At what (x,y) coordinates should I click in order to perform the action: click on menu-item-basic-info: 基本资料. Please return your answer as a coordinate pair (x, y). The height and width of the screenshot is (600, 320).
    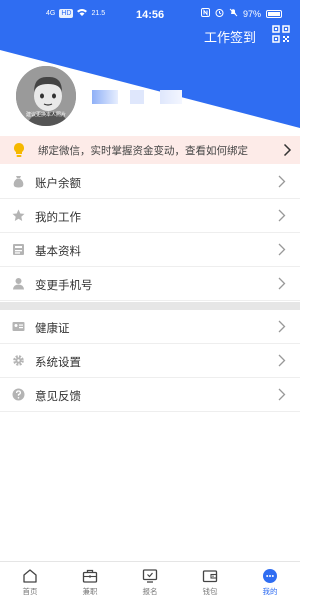
    Looking at the image, I should click on (150, 250).